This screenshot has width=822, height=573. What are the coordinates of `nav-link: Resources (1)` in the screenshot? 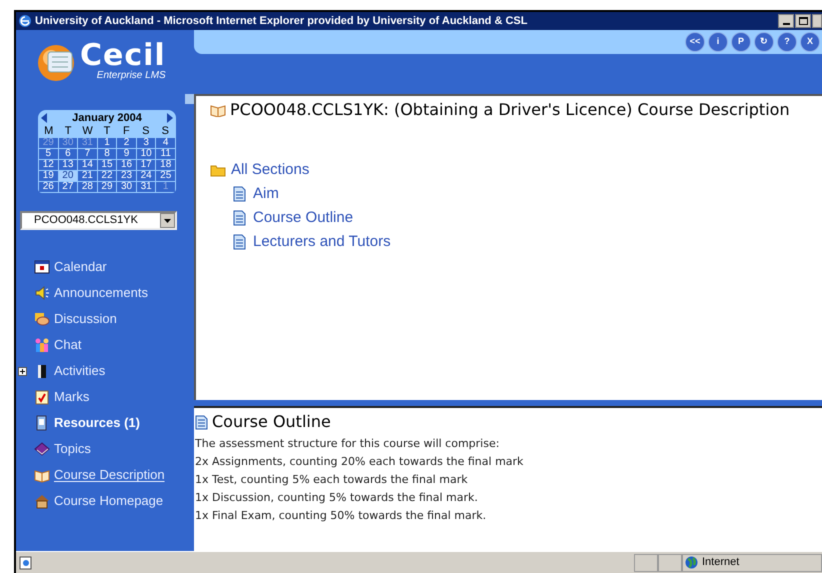 It's located at (97, 423).